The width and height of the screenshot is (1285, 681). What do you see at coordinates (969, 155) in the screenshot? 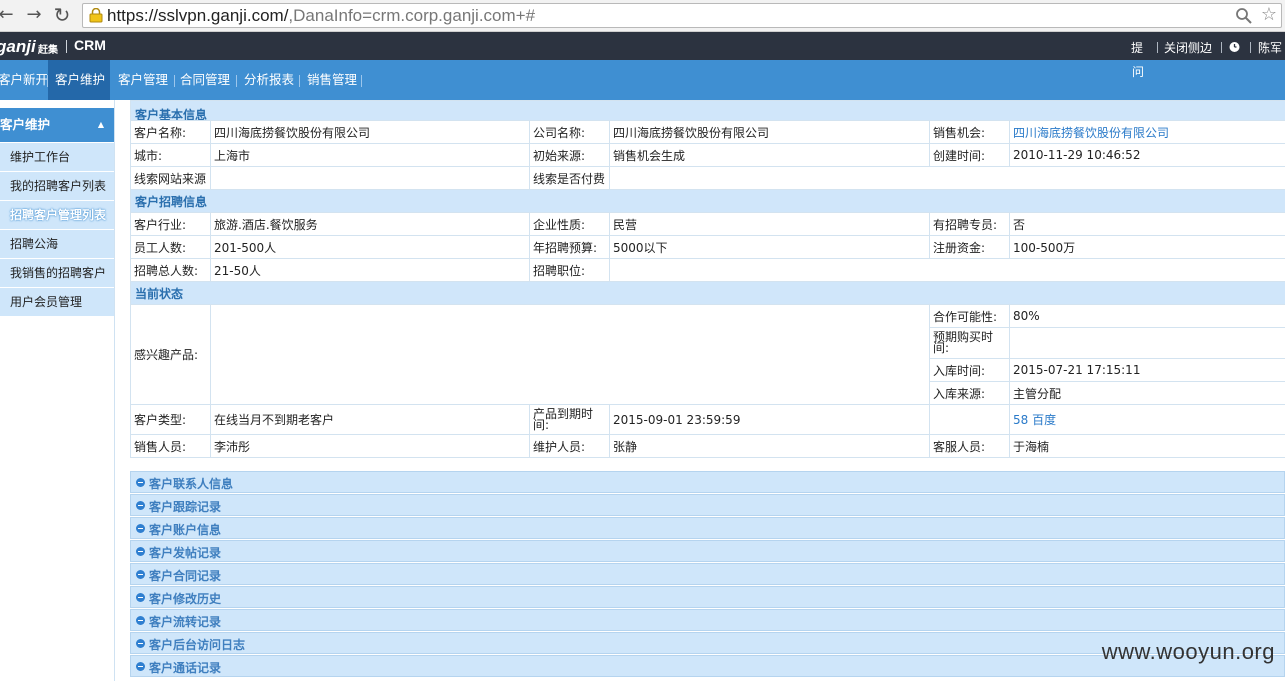
I see `created-label: 创建时间:` at bounding box center [969, 155].